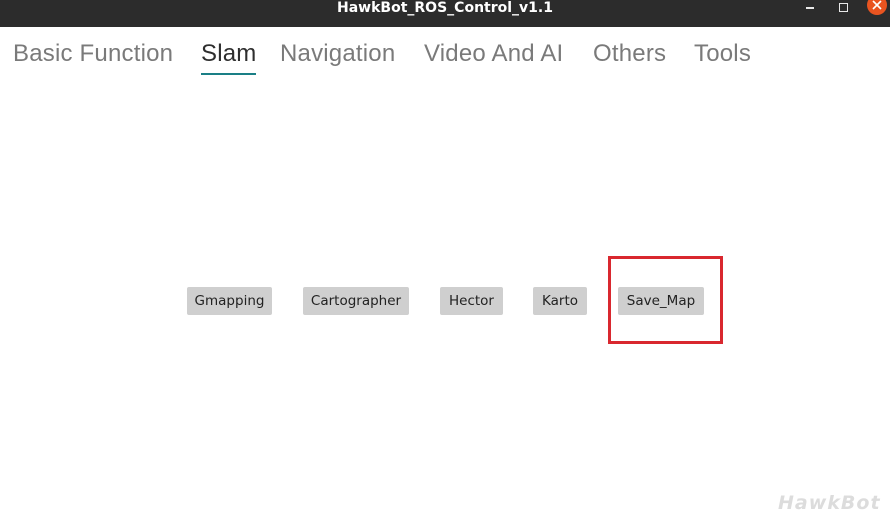  What do you see at coordinates (560, 301) in the screenshot?
I see `karto-button: Karto` at bounding box center [560, 301].